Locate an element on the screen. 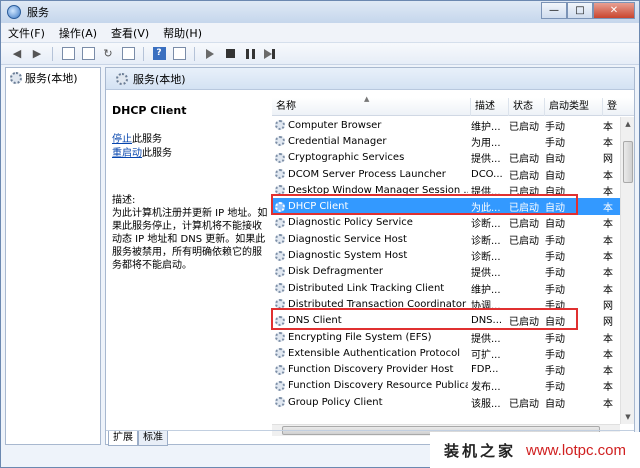 Image resolution: width=640 pixels, height=468 pixels. service-name-cell: DCOM Server Process Launcher is located at coordinates (370, 174).